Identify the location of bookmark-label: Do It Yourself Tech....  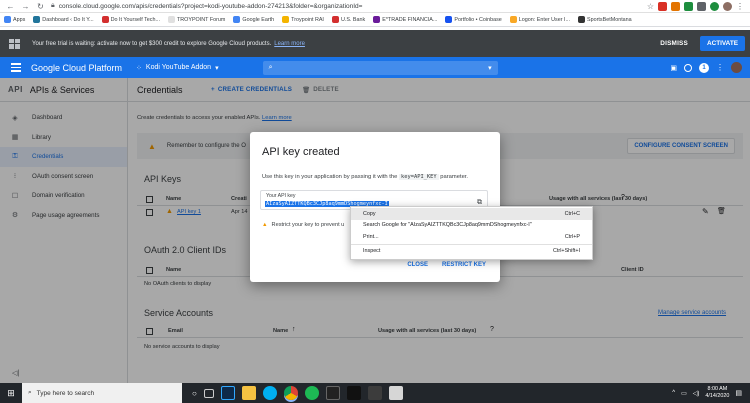
(135, 19).